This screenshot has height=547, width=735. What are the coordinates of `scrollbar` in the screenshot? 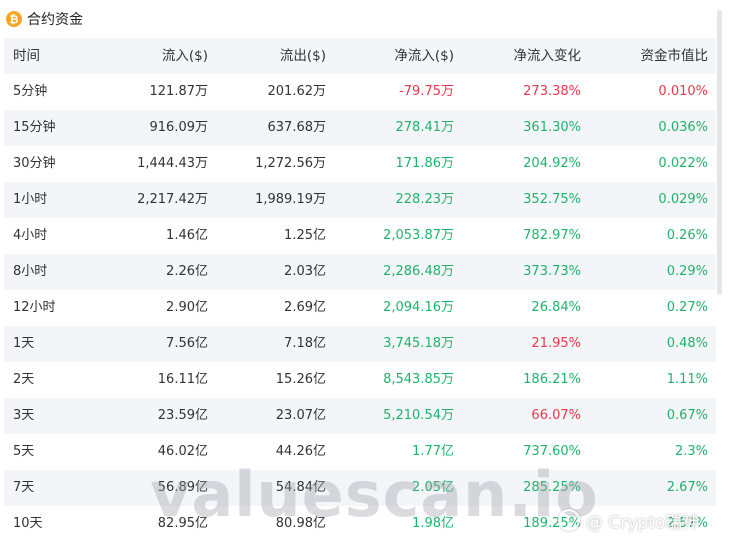 It's located at (720, 278).